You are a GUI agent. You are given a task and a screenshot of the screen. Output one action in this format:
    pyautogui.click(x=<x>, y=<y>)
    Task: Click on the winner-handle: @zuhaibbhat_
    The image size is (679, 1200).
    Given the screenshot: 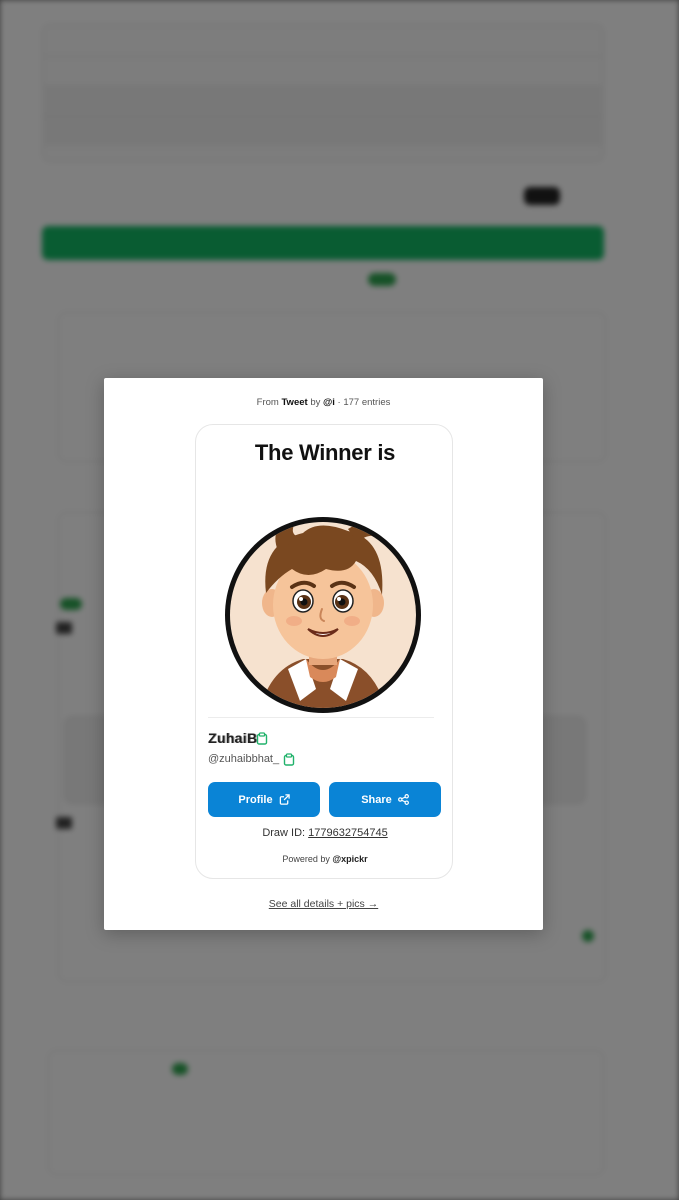 What is the action you would take?
    pyautogui.click(x=244, y=759)
    